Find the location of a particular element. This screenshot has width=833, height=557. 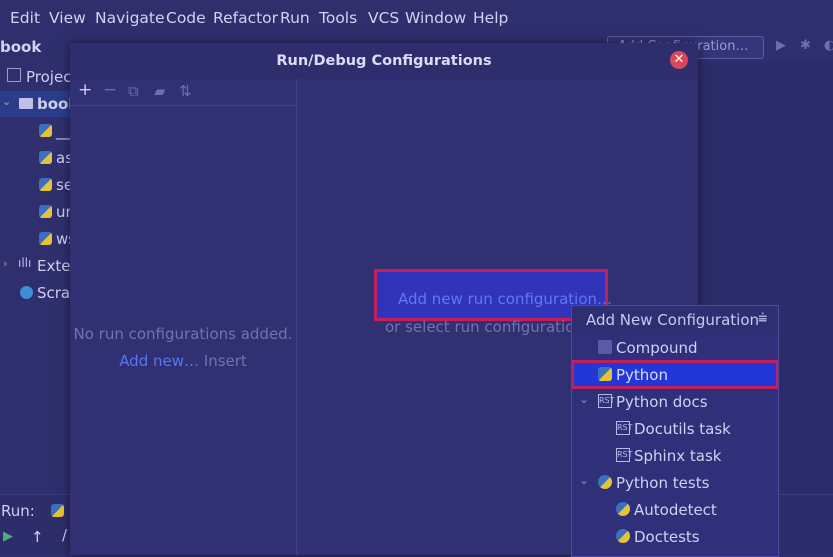

menu-navigate: Navigate is located at coordinates (130, 18).